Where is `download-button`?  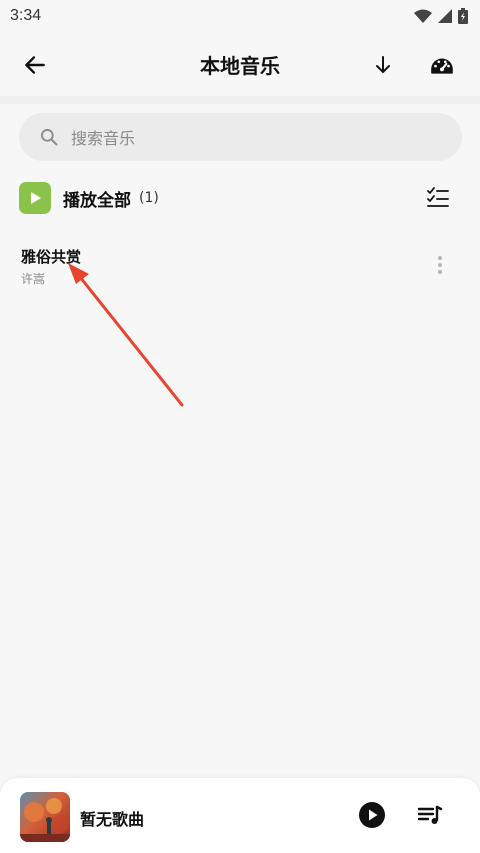
download-button is located at coordinates (383, 65).